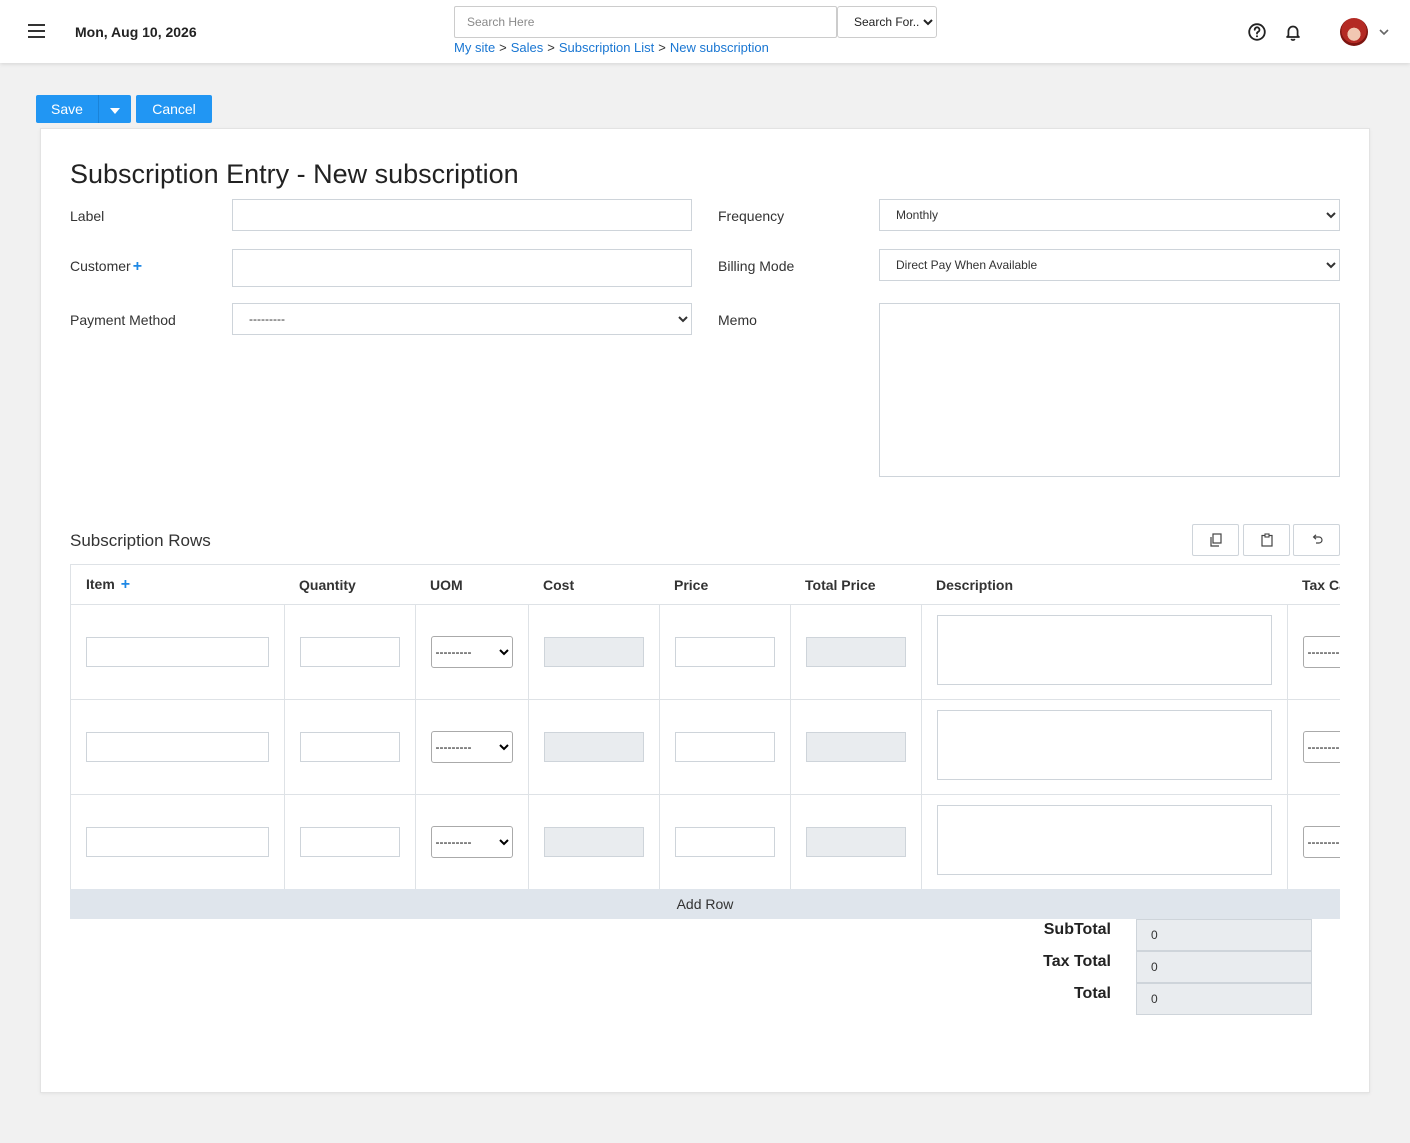 The width and height of the screenshot is (1410, 1143). What do you see at coordinates (1104, 584) in the screenshot?
I see `col-header-description: Description` at bounding box center [1104, 584].